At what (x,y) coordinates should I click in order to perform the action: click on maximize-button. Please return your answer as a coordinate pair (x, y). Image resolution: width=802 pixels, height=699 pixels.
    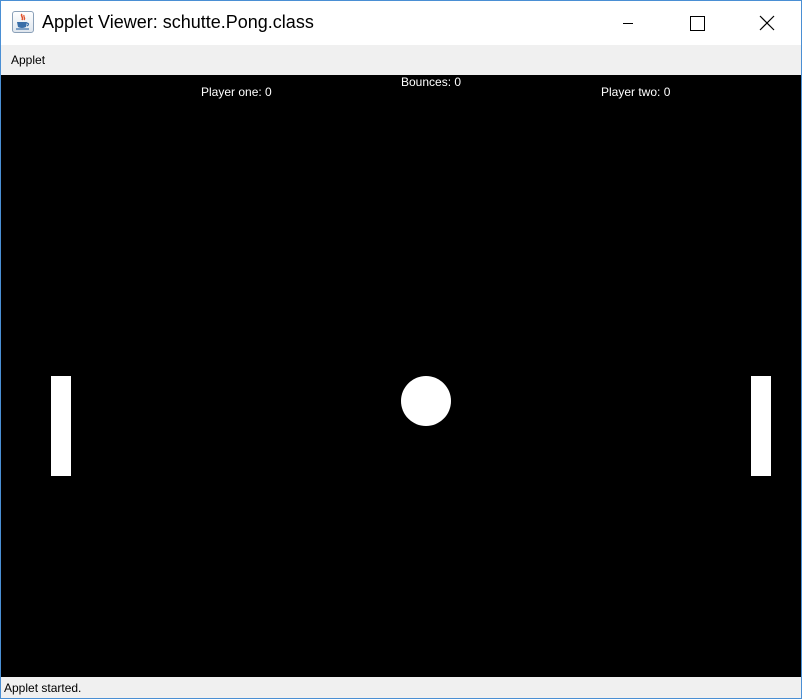
    Looking at the image, I should click on (697, 23).